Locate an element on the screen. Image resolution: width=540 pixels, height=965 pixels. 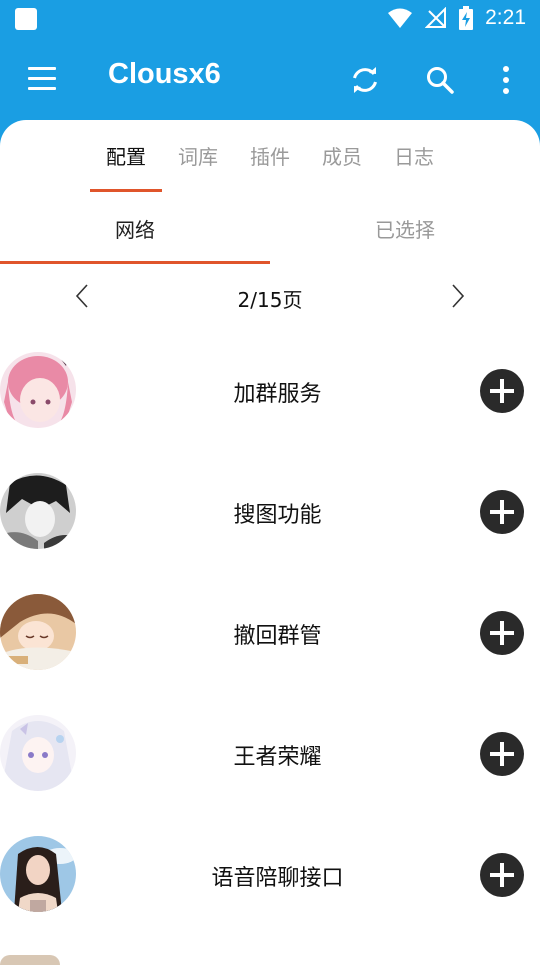
status-bar: 2:21 is located at coordinates (270, 18).